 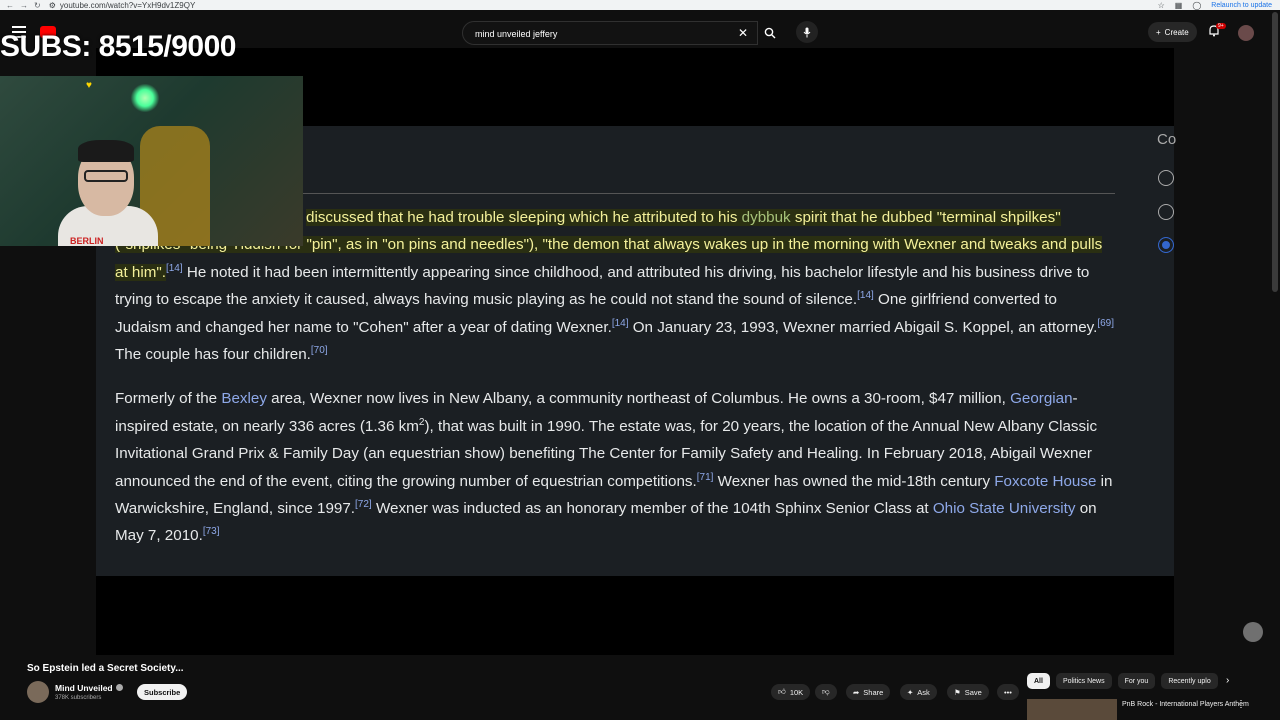 I want to click on recommendation-thumbnail, so click(x=1072, y=709).